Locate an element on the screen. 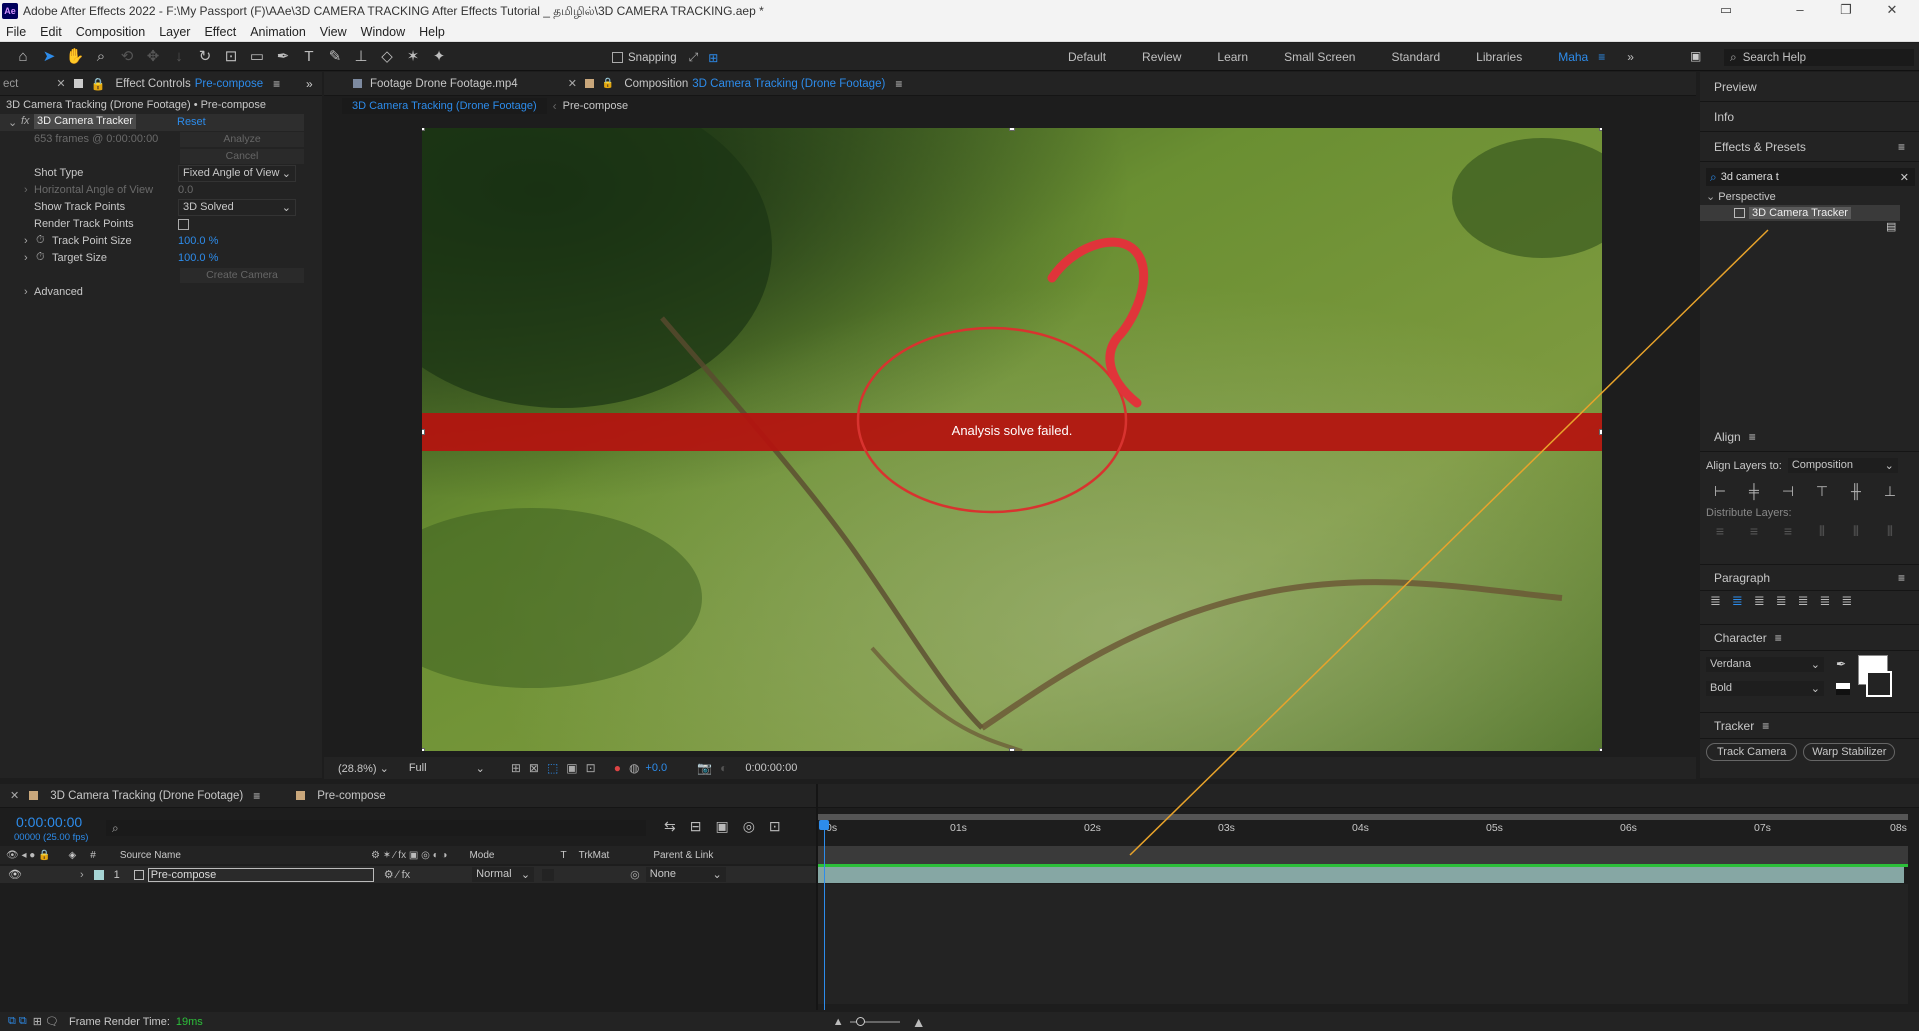  expand-icon: › is located at coordinates (26, 241).